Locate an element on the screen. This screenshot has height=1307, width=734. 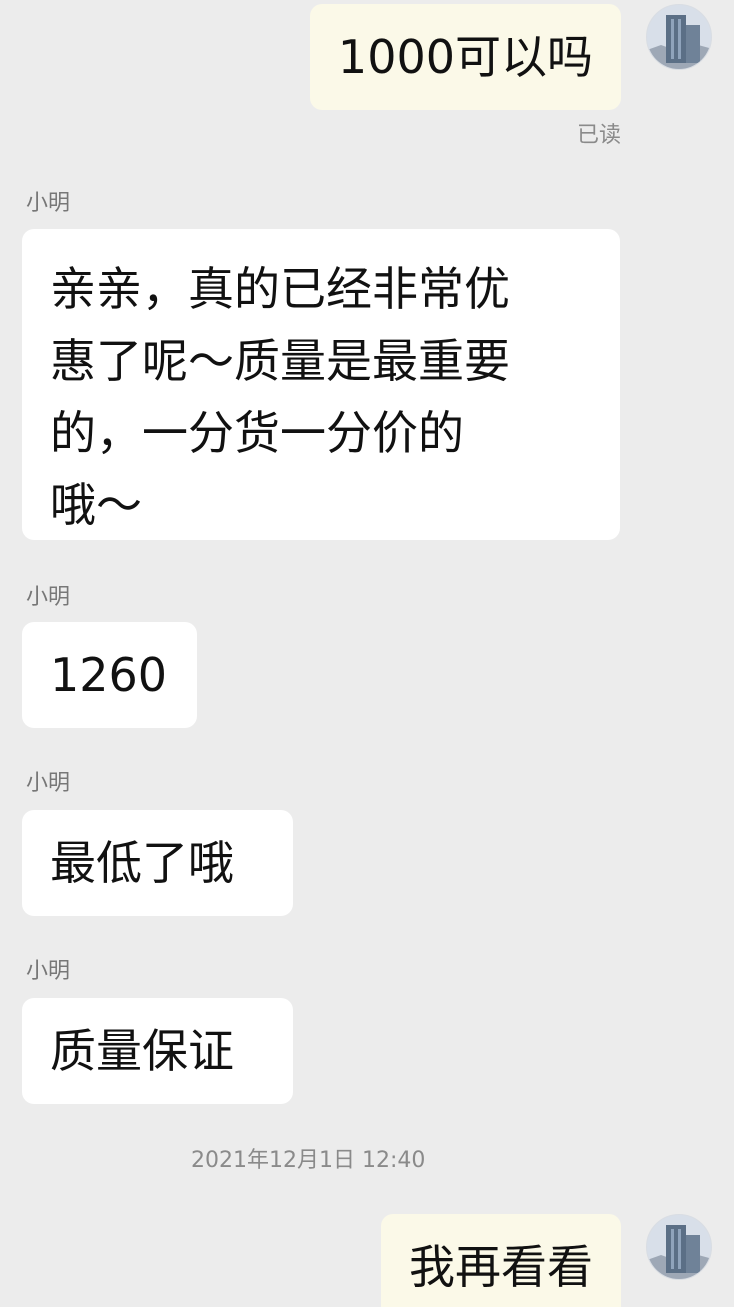
message-bubble-incoming: 最低了哦 is located at coordinates (157, 863).